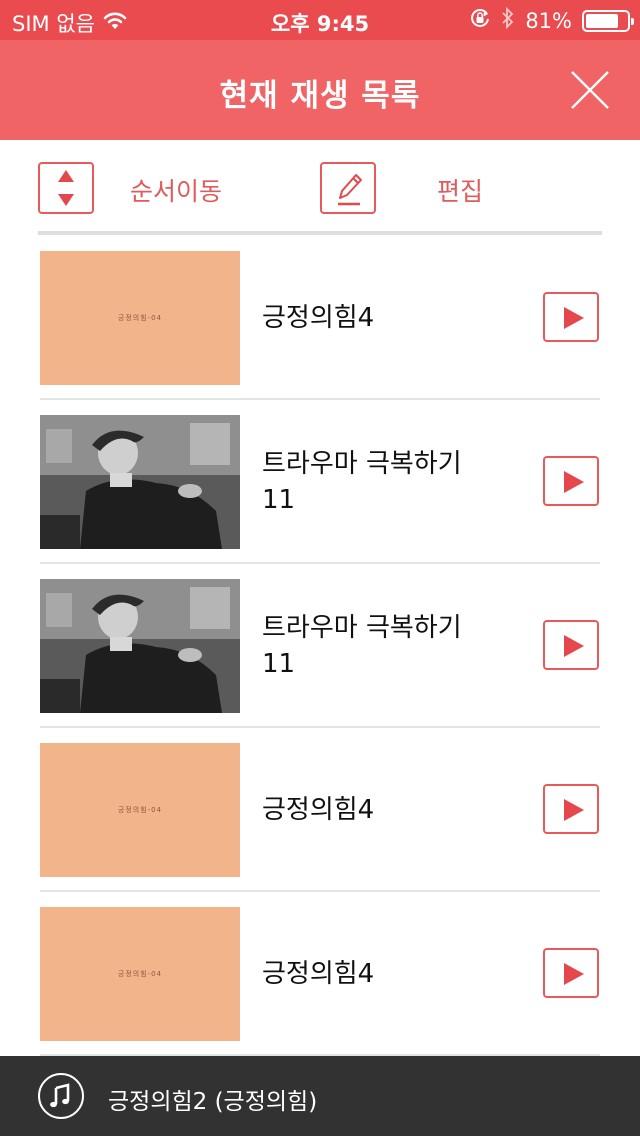 The width and height of the screenshot is (640, 1136). I want to click on now-playing-title: 긍정의힘2 (긍정의힘), so click(213, 1102).